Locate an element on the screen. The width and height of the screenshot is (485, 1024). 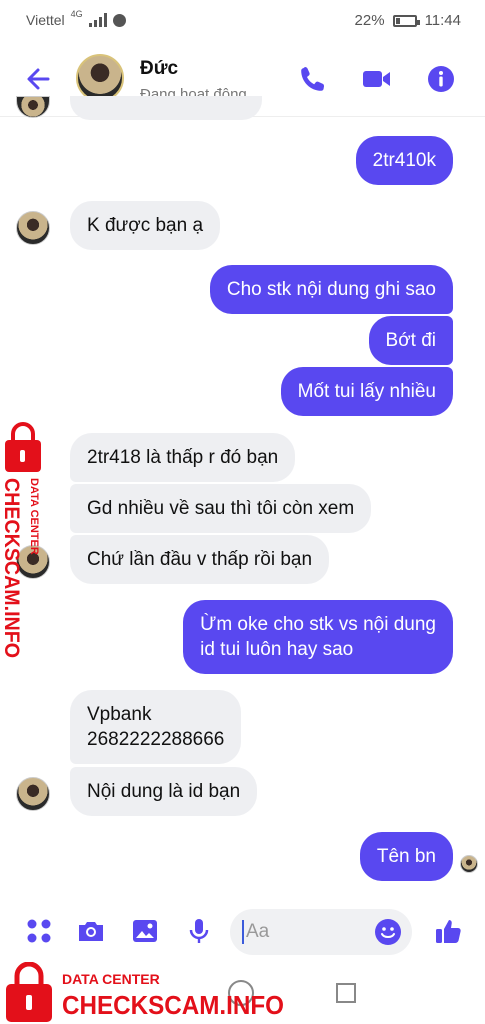
back-arrow-icon is located at coordinates (39, 79).